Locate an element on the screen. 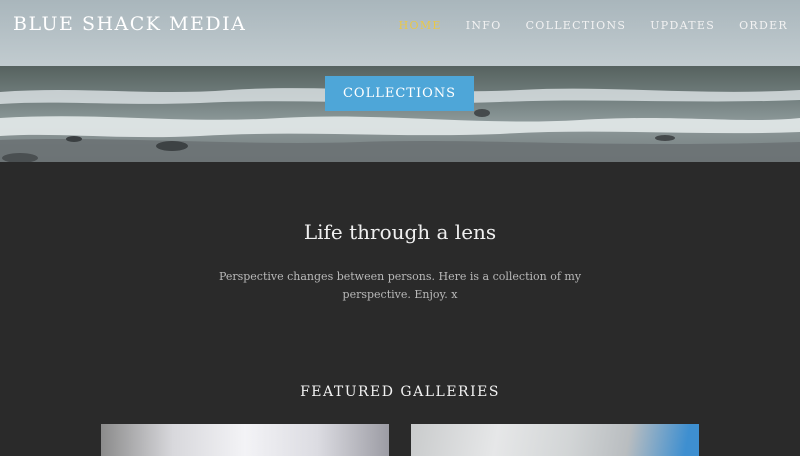 The image size is (800, 456). nav-item-home: HOME is located at coordinates (420, 25).